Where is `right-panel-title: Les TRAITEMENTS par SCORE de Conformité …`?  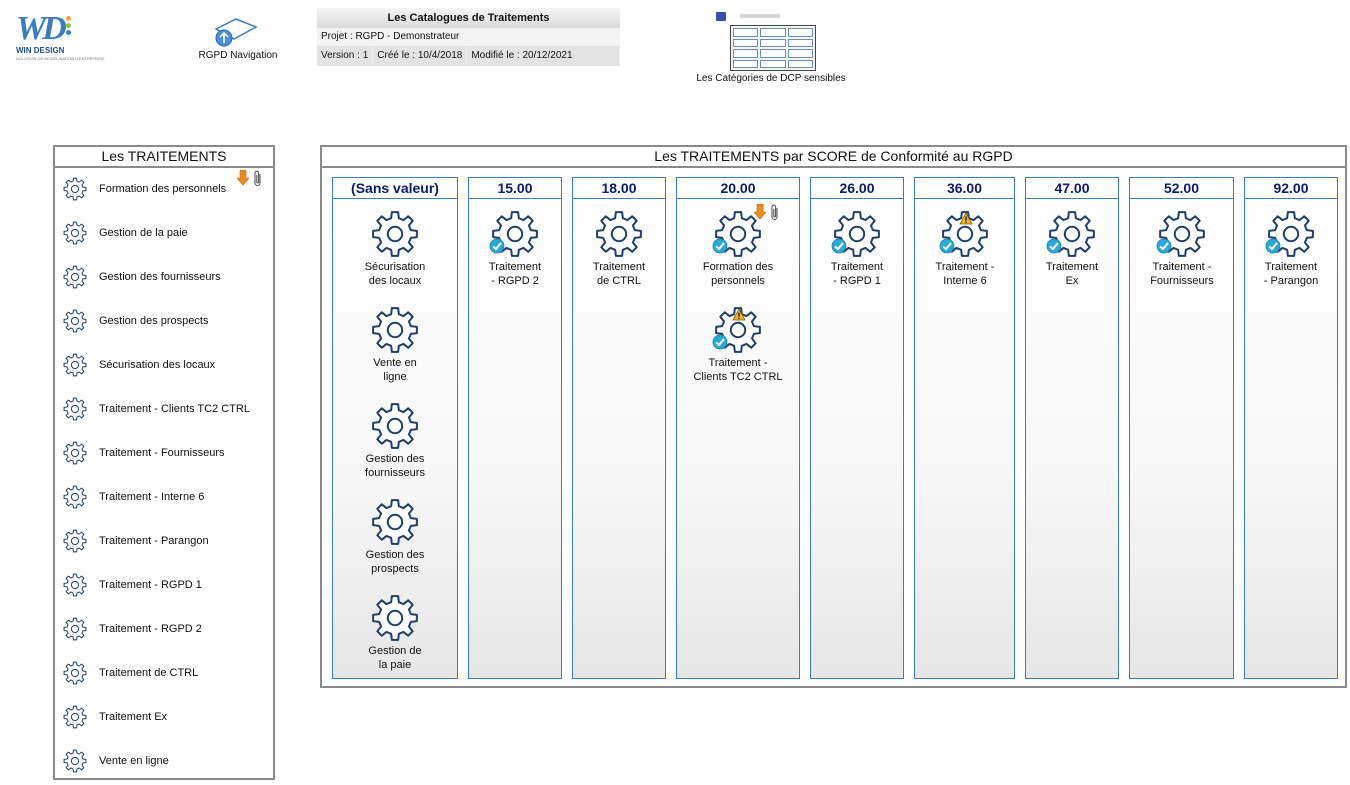 right-panel-title: Les TRAITEMENTS par SCORE de Conformité … is located at coordinates (833, 157).